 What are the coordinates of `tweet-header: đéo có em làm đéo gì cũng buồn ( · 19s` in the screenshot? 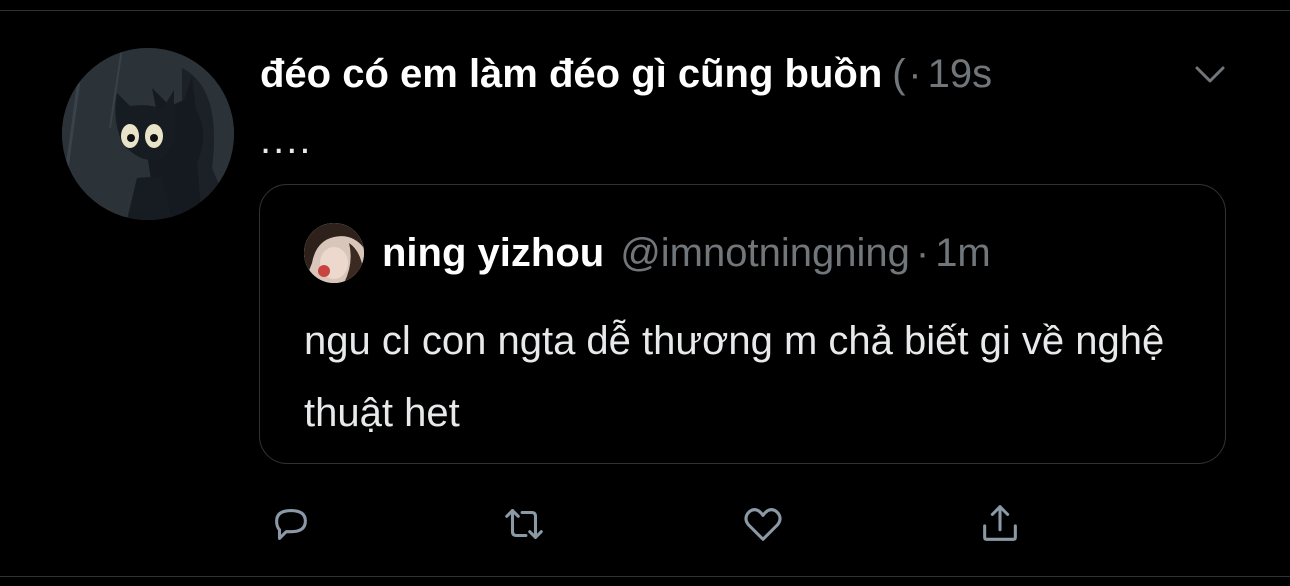 It's located at (750, 74).